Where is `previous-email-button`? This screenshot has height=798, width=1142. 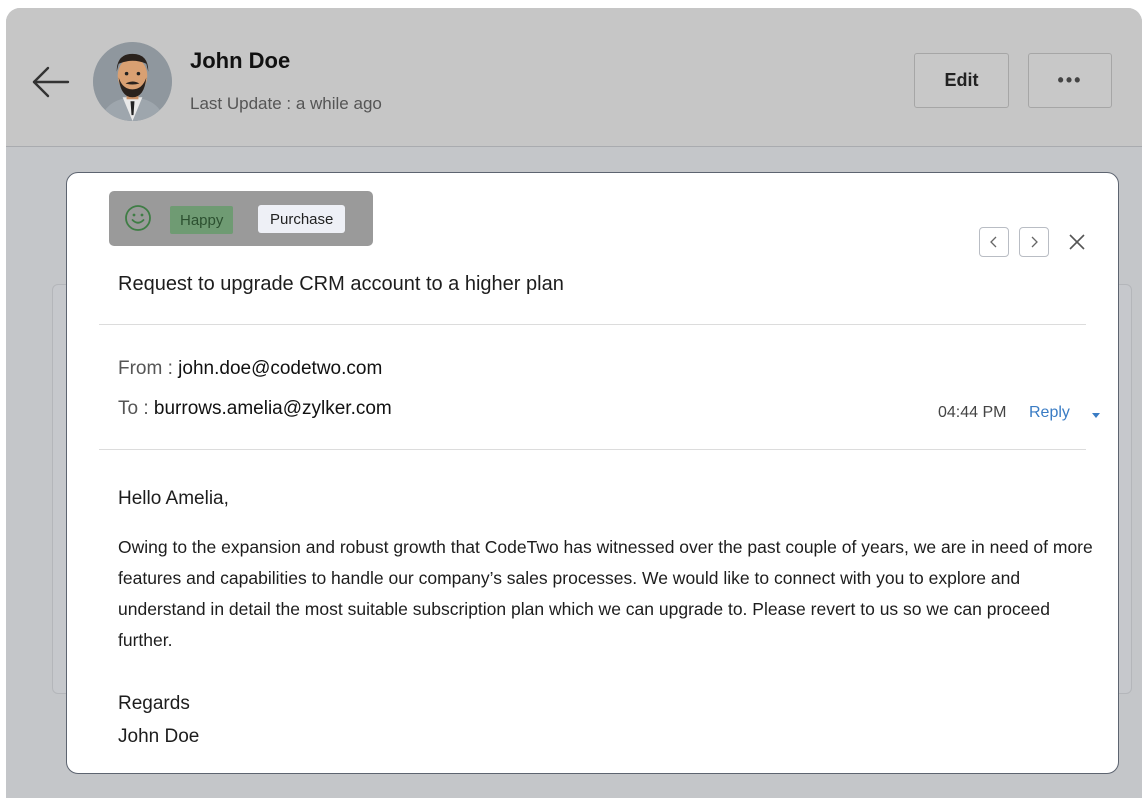
previous-email-button is located at coordinates (994, 242).